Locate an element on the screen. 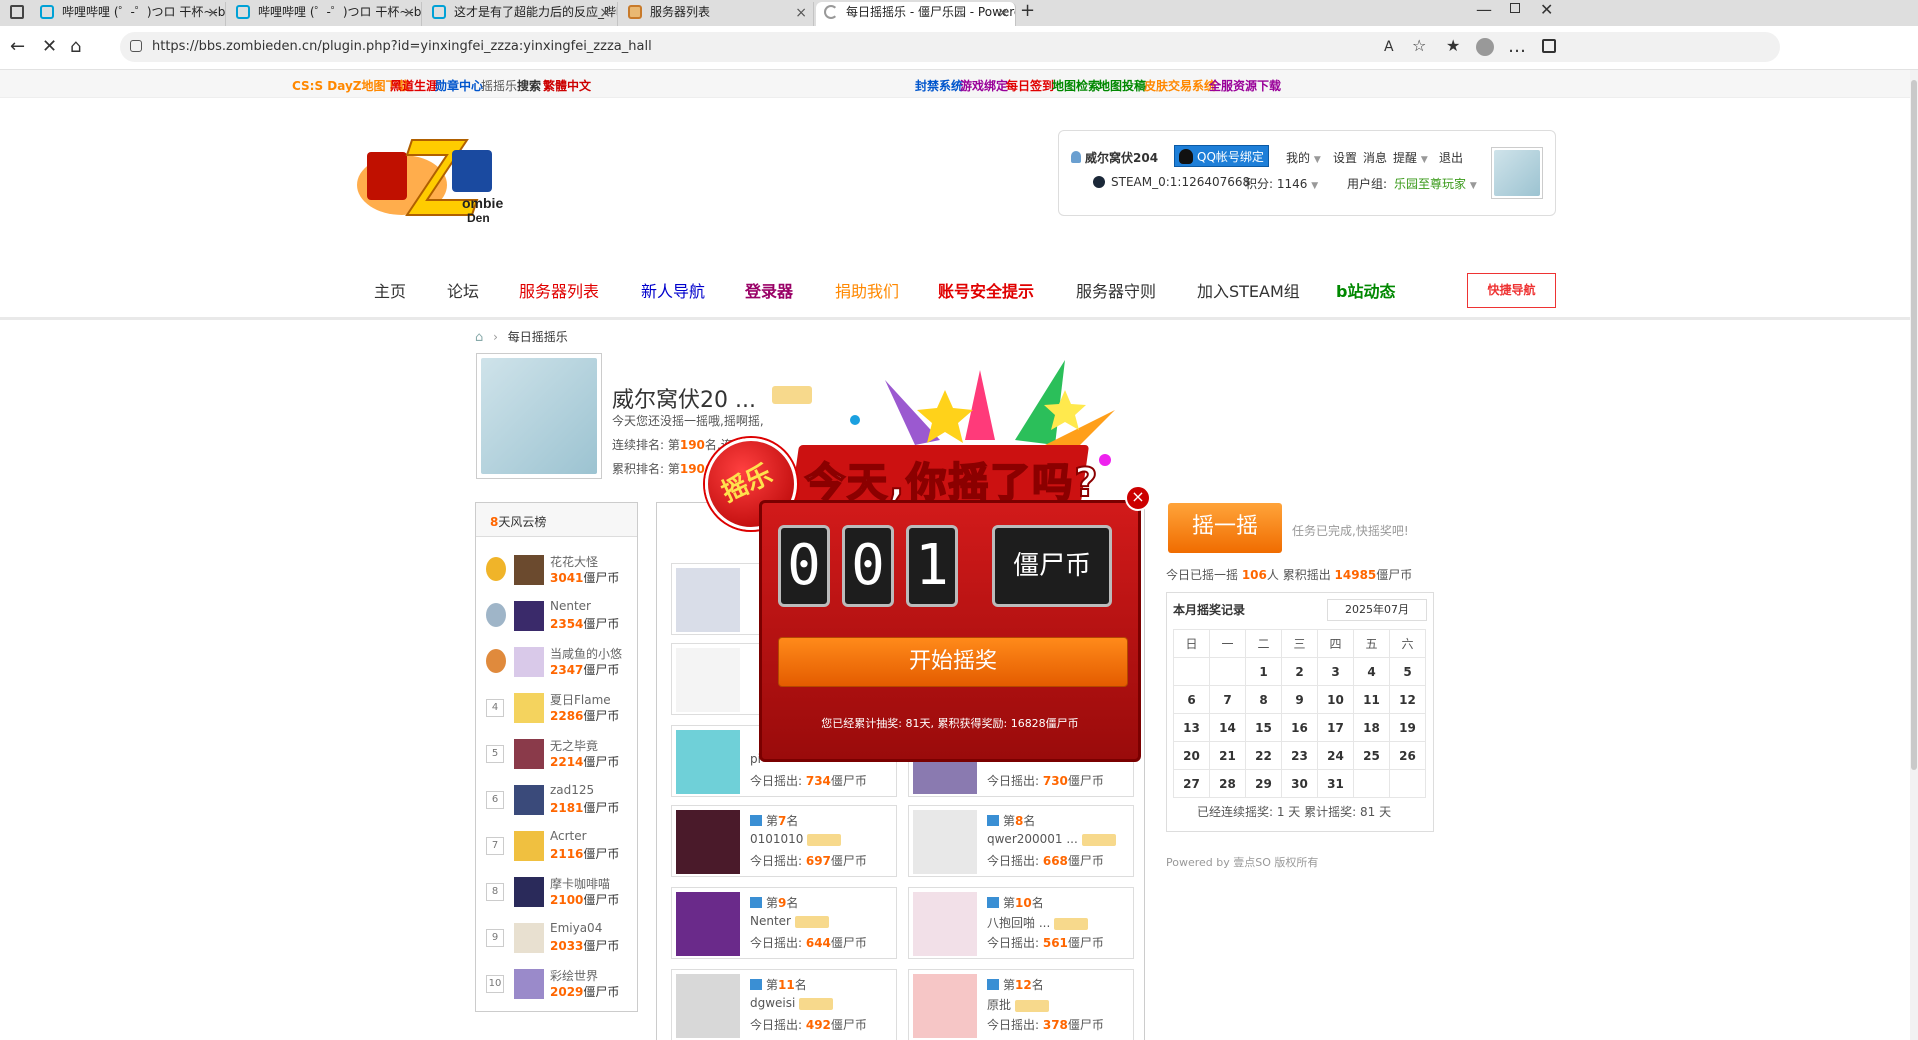  points: 积分: 1146 ▼ is located at coordinates (1281, 183).